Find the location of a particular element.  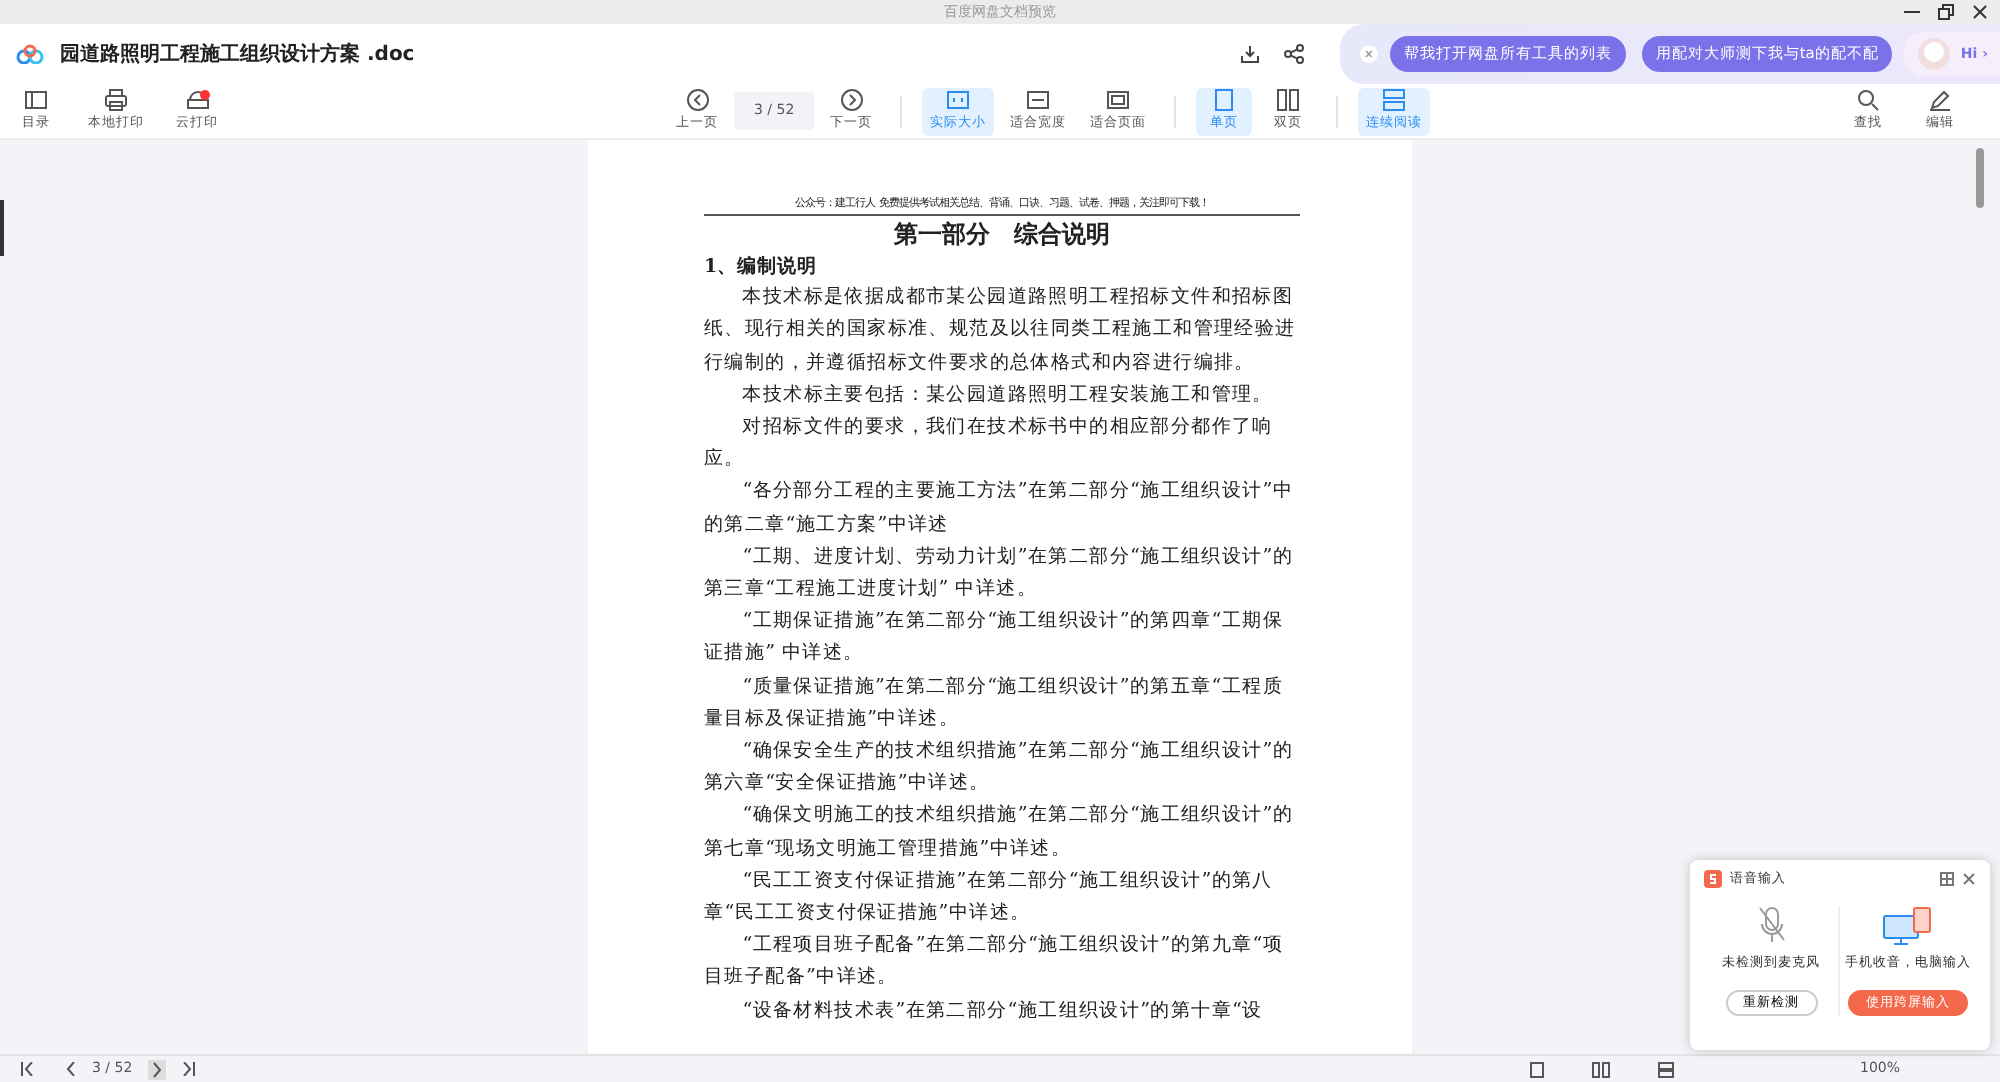

next-page-icon is located at coordinates (157, 1069).